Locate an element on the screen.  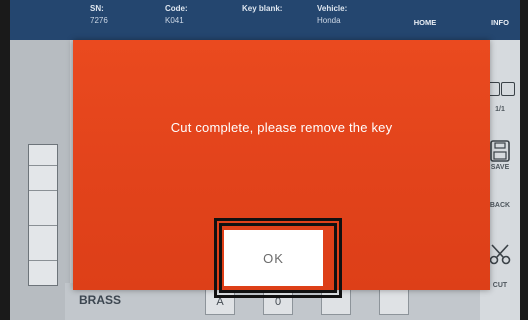
code-label: Code: is located at coordinates (176, 8).